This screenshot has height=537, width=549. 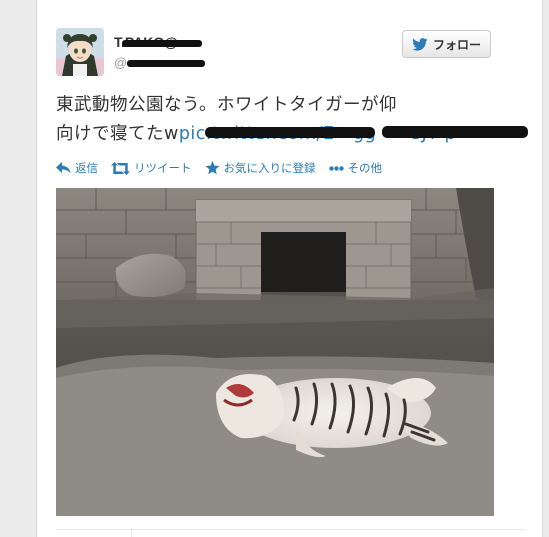 What do you see at coordinates (336, 168) in the screenshot?
I see `more-dots-icon` at bounding box center [336, 168].